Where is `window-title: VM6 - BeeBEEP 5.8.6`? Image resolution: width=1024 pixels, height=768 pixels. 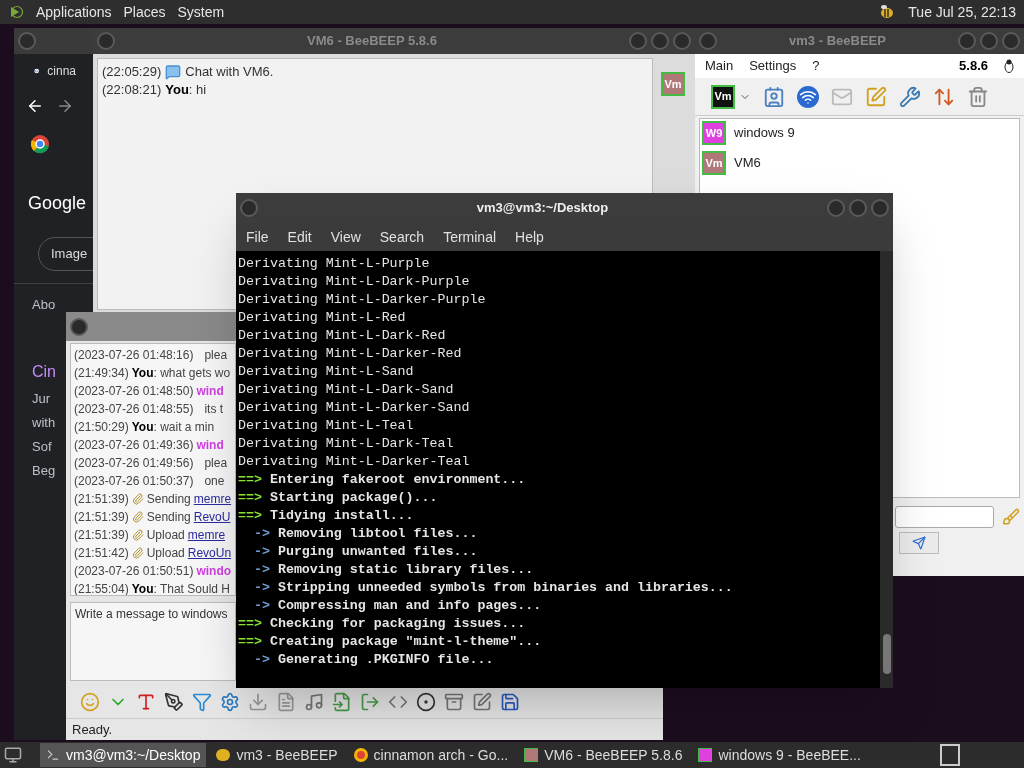
window-title: VM6 - BeeBEEP 5.8.6 is located at coordinates (372, 41).